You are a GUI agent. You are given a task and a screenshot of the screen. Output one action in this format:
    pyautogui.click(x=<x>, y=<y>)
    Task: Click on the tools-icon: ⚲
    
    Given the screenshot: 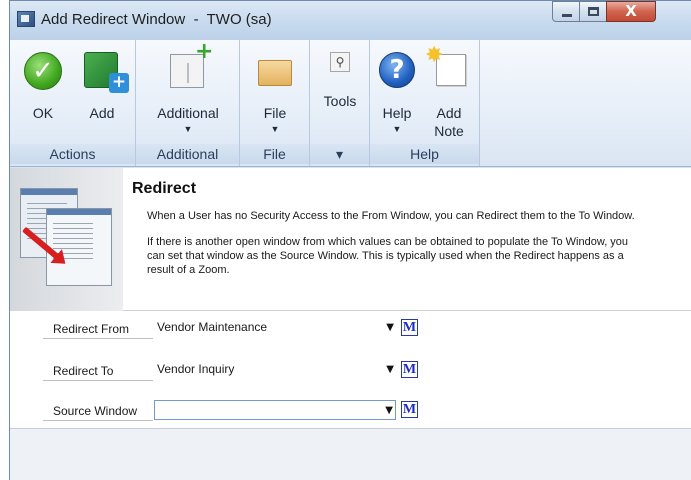 What is the action you would take?
    pyautogui.click(x=340, y=62)
    